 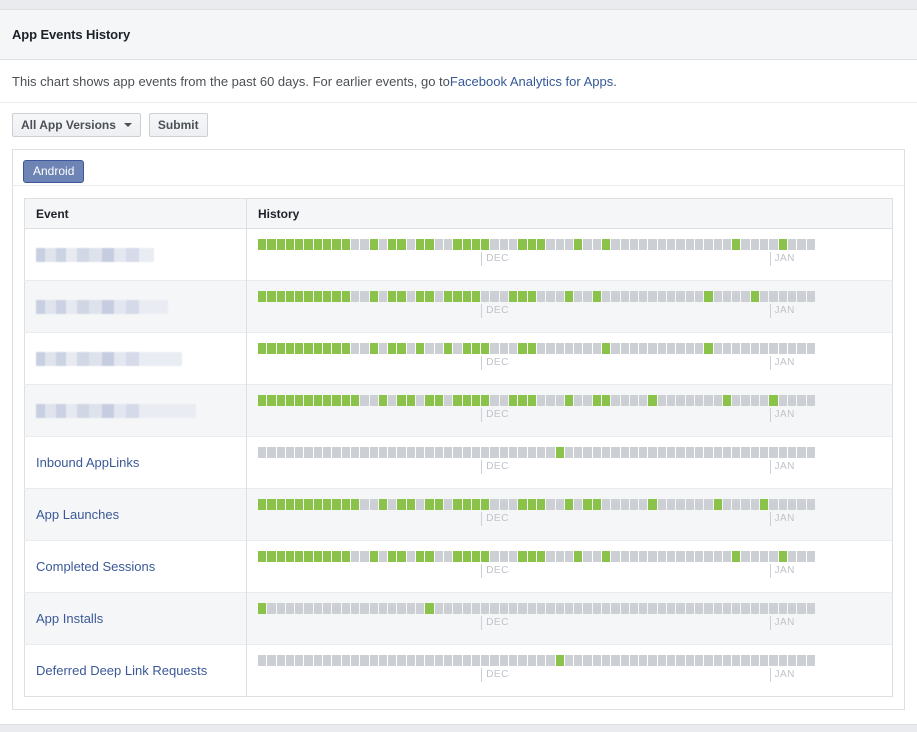 I want to click on event-name-link: Inbound AppLinks, so click(x=87, y=462).